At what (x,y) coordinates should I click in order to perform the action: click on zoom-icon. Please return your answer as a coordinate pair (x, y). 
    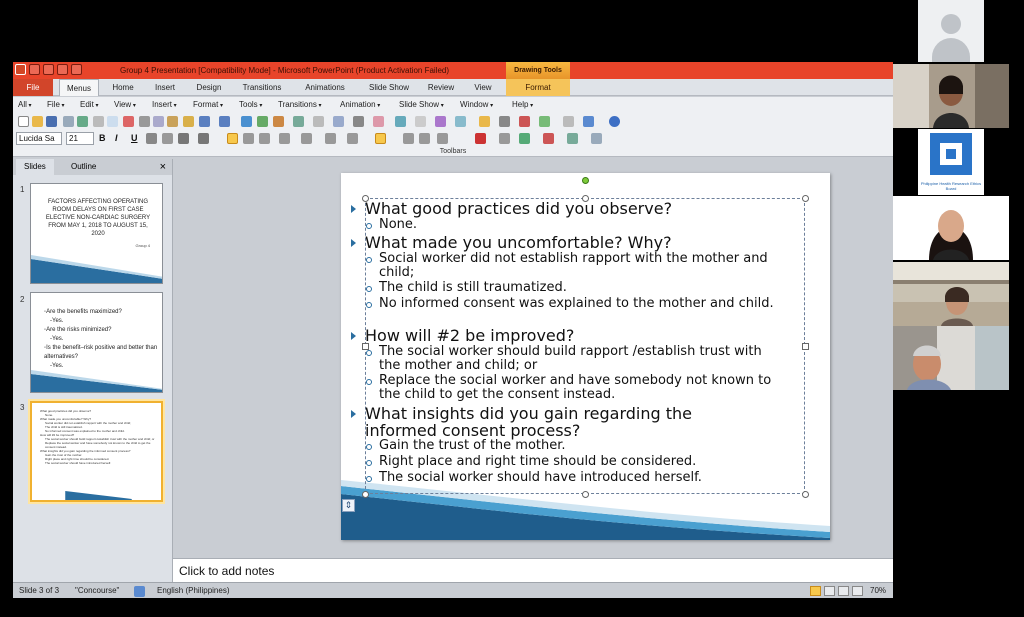
    Looking at the image, I should click on (338, 121).